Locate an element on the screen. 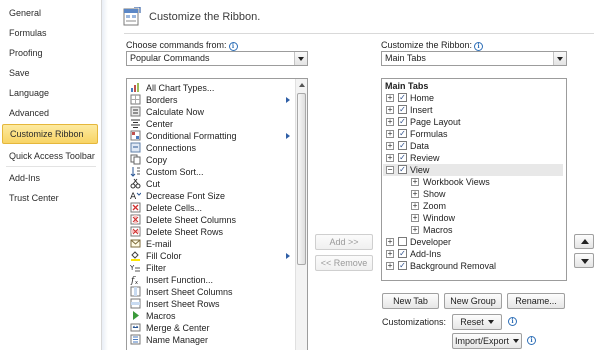  scroll-thumb is located at coordinates (301, 179).